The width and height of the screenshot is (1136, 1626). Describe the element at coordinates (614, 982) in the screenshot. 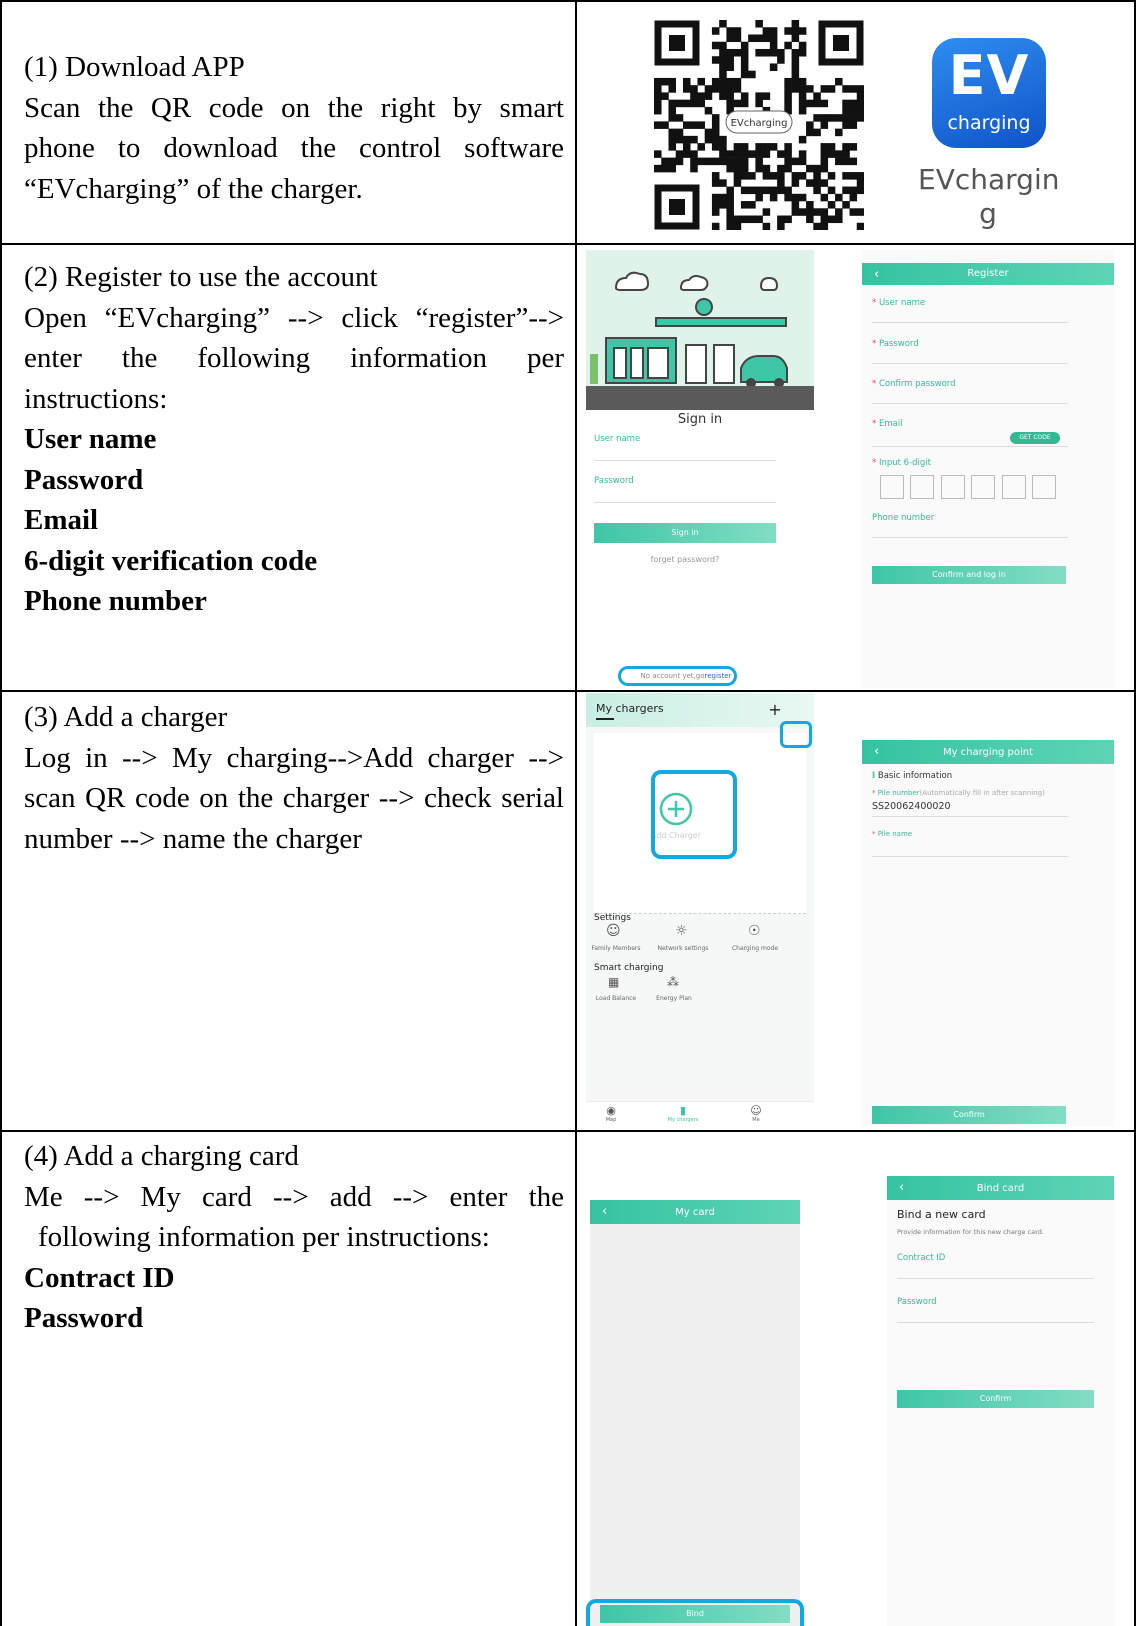

I see `load-balance-icon: ▦` at that location.